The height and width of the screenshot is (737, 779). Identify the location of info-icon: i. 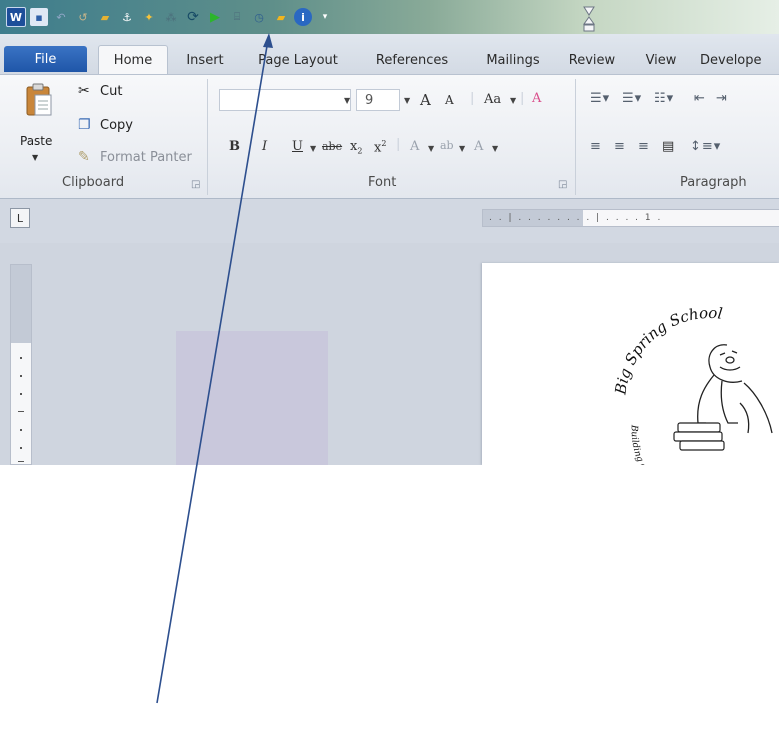
(303, 17).